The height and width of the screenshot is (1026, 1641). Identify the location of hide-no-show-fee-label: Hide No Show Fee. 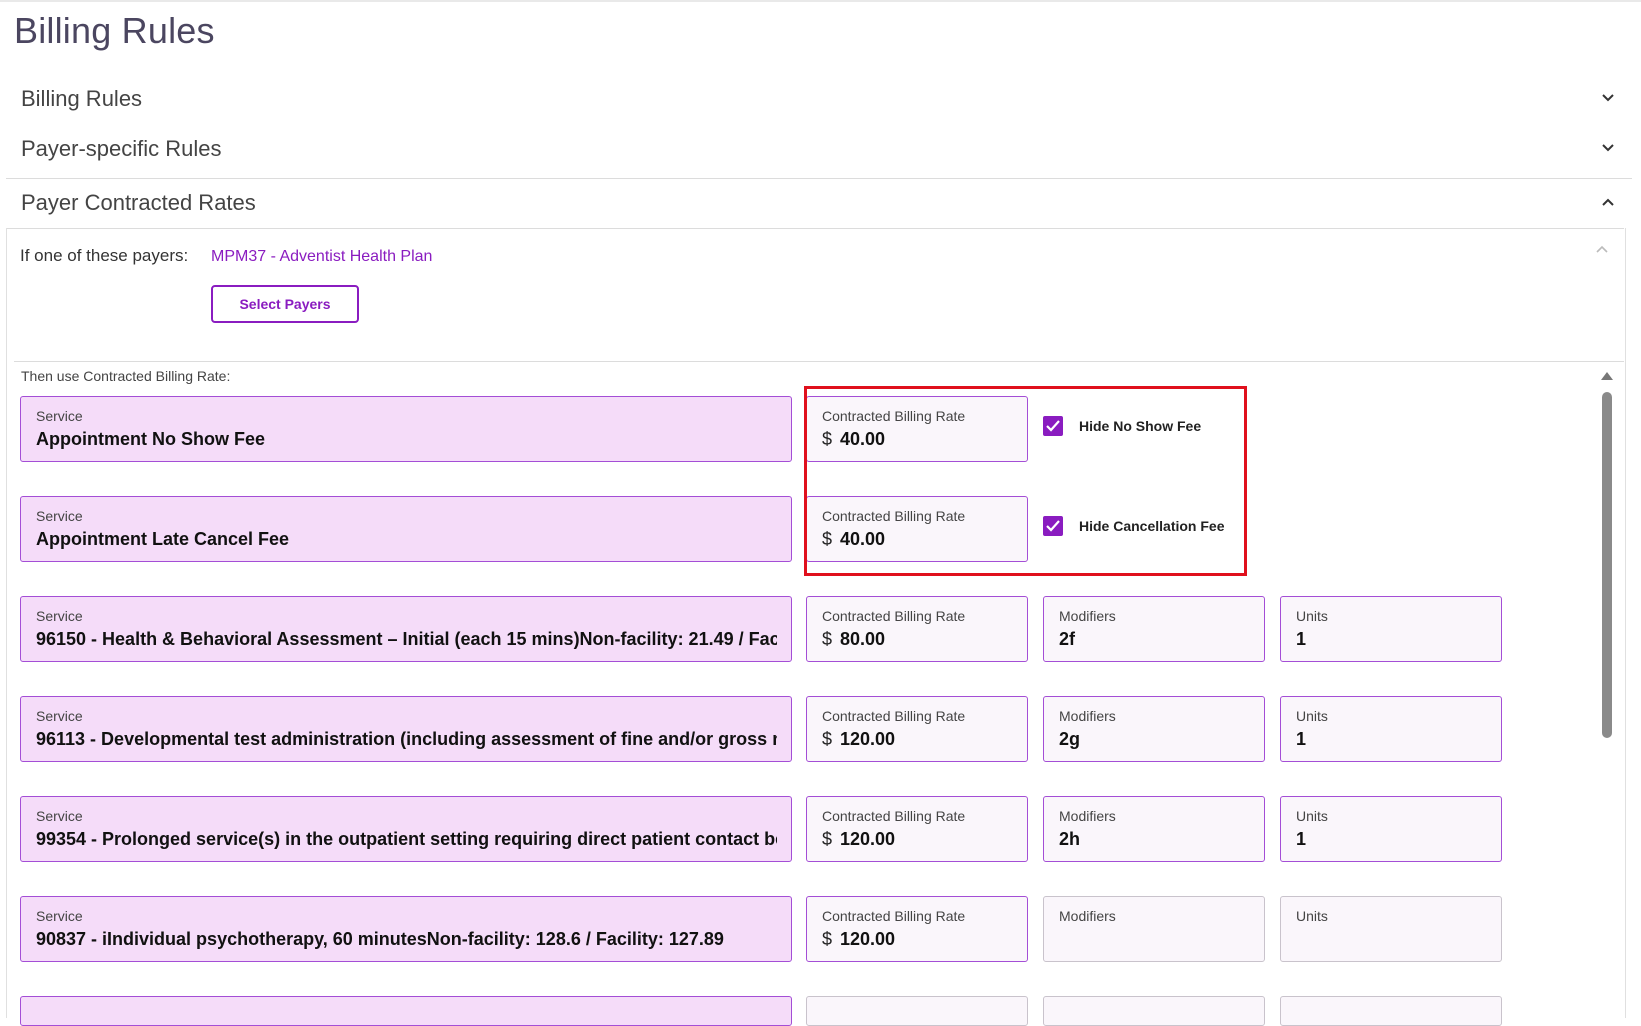
(1140, 426).